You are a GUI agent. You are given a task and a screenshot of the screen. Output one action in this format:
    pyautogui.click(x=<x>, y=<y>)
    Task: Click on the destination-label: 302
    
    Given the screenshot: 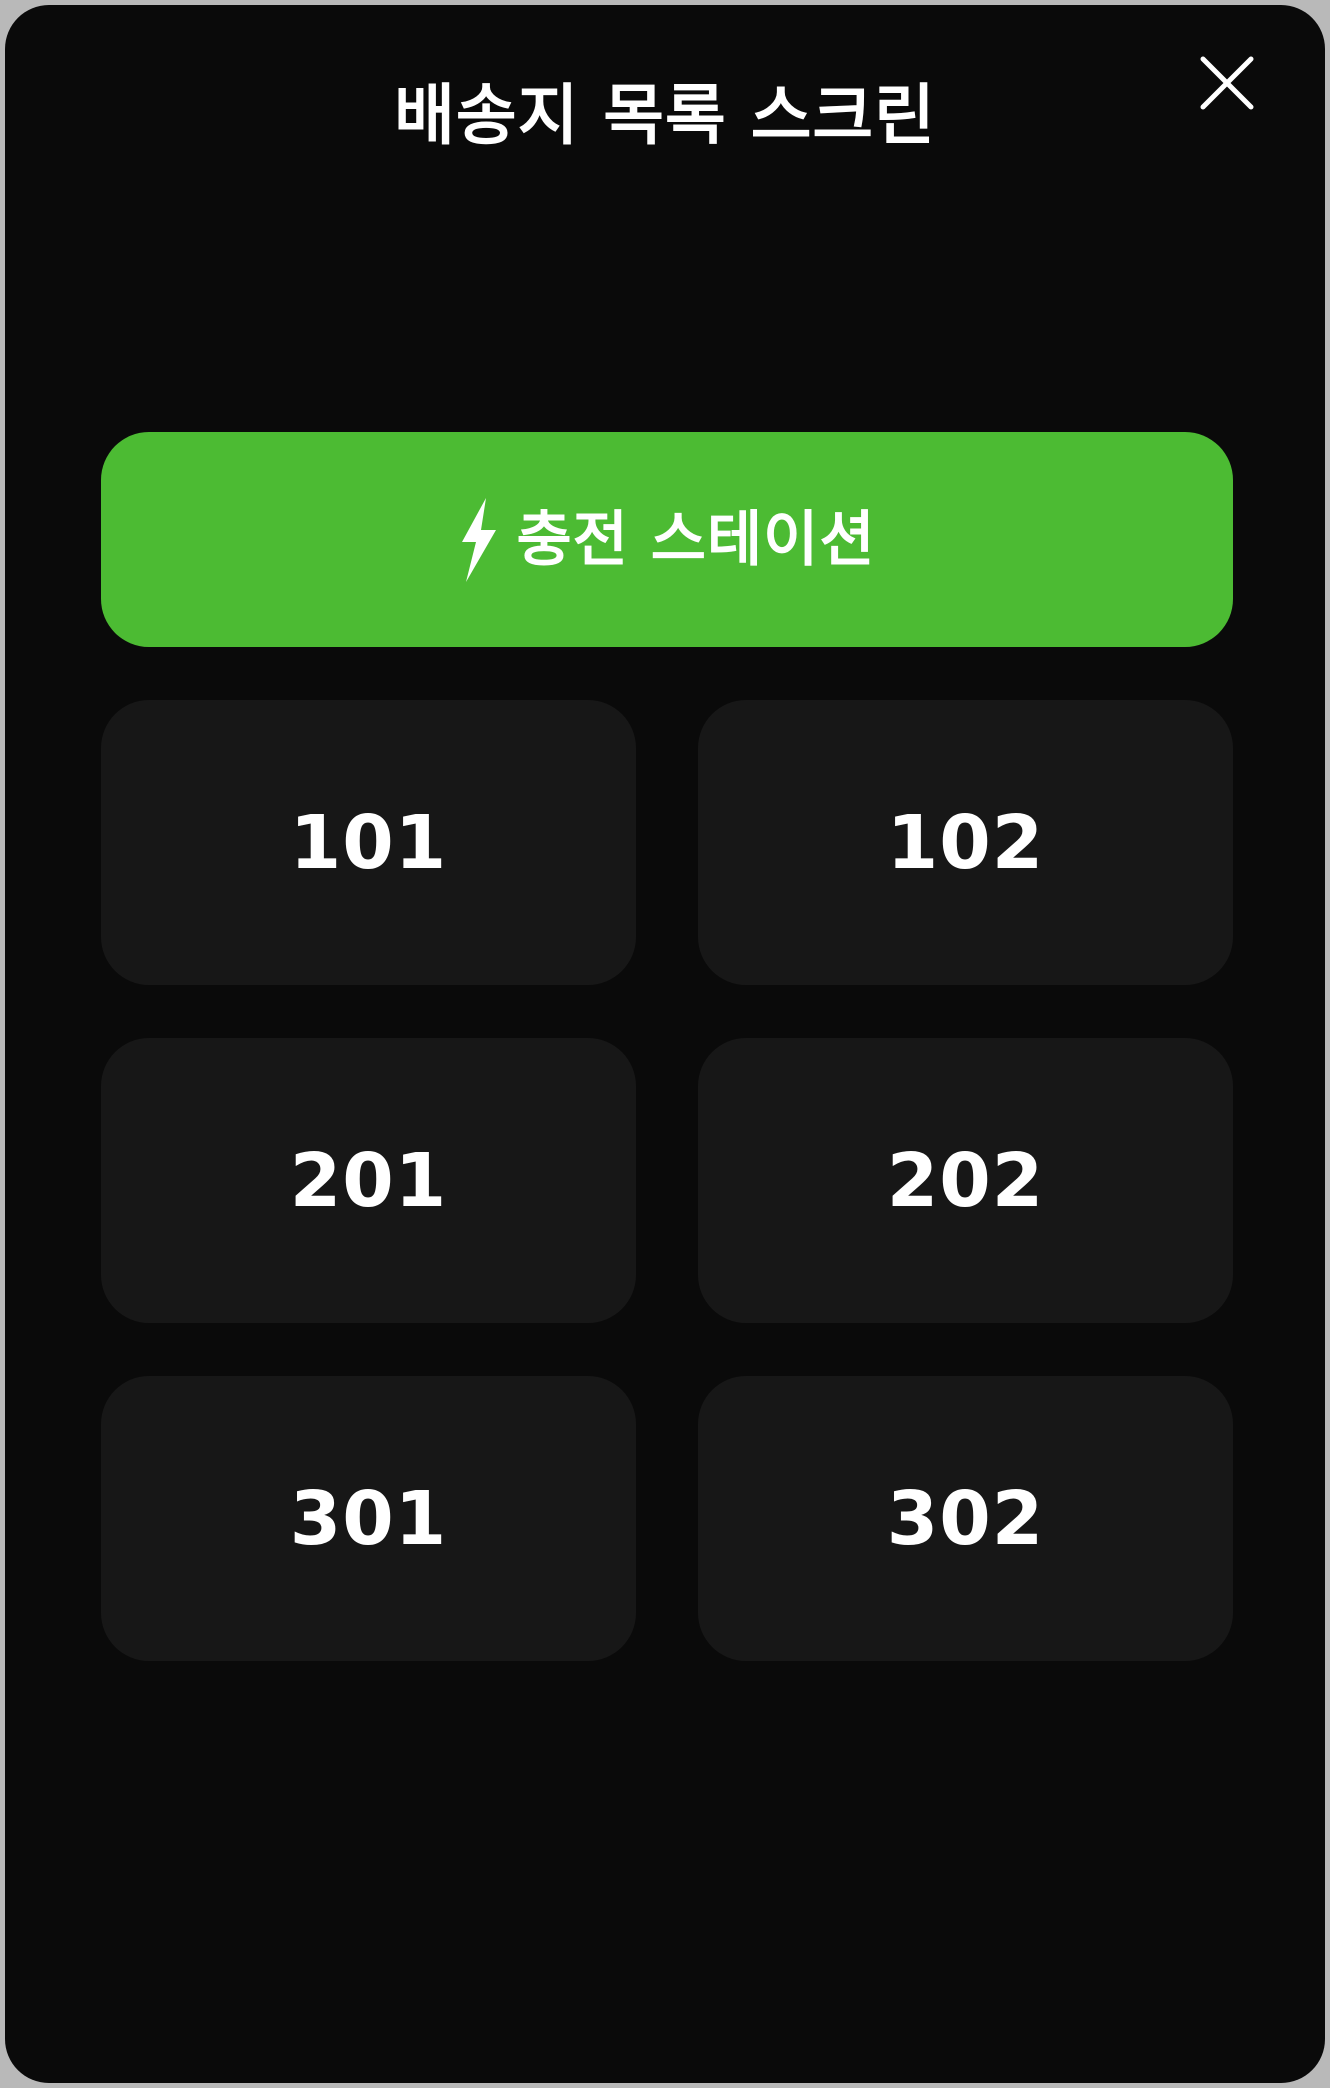 What is the action you would take?
    pyautogui.click(x=965, y=1518)
    